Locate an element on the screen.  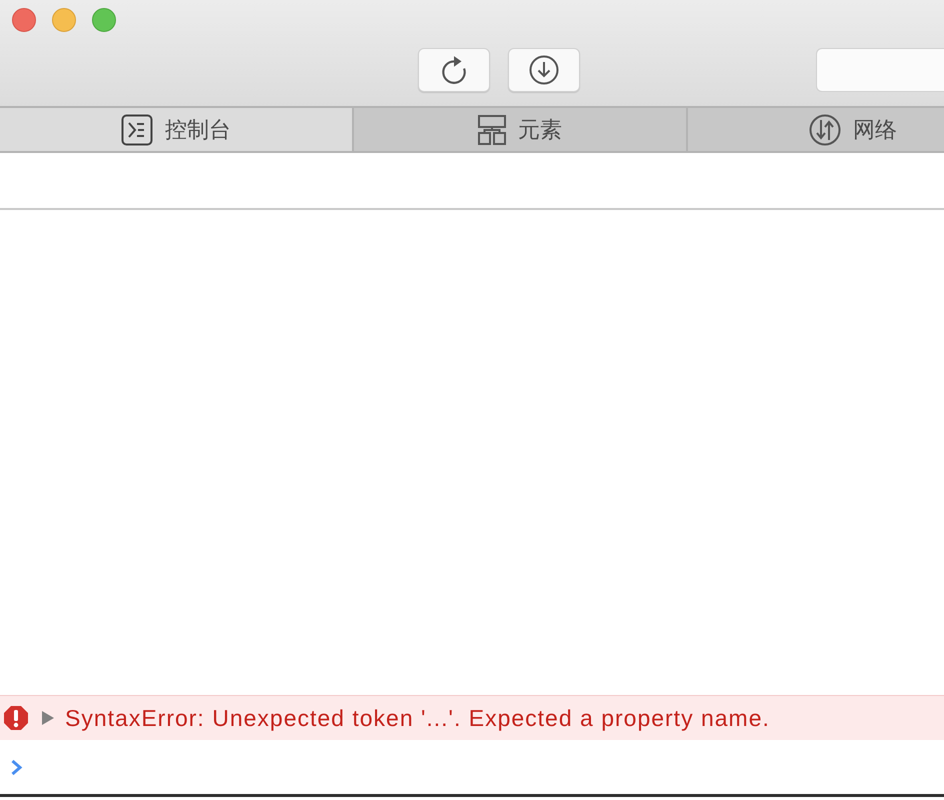
zoom-button is located at coordinates (104, 20).